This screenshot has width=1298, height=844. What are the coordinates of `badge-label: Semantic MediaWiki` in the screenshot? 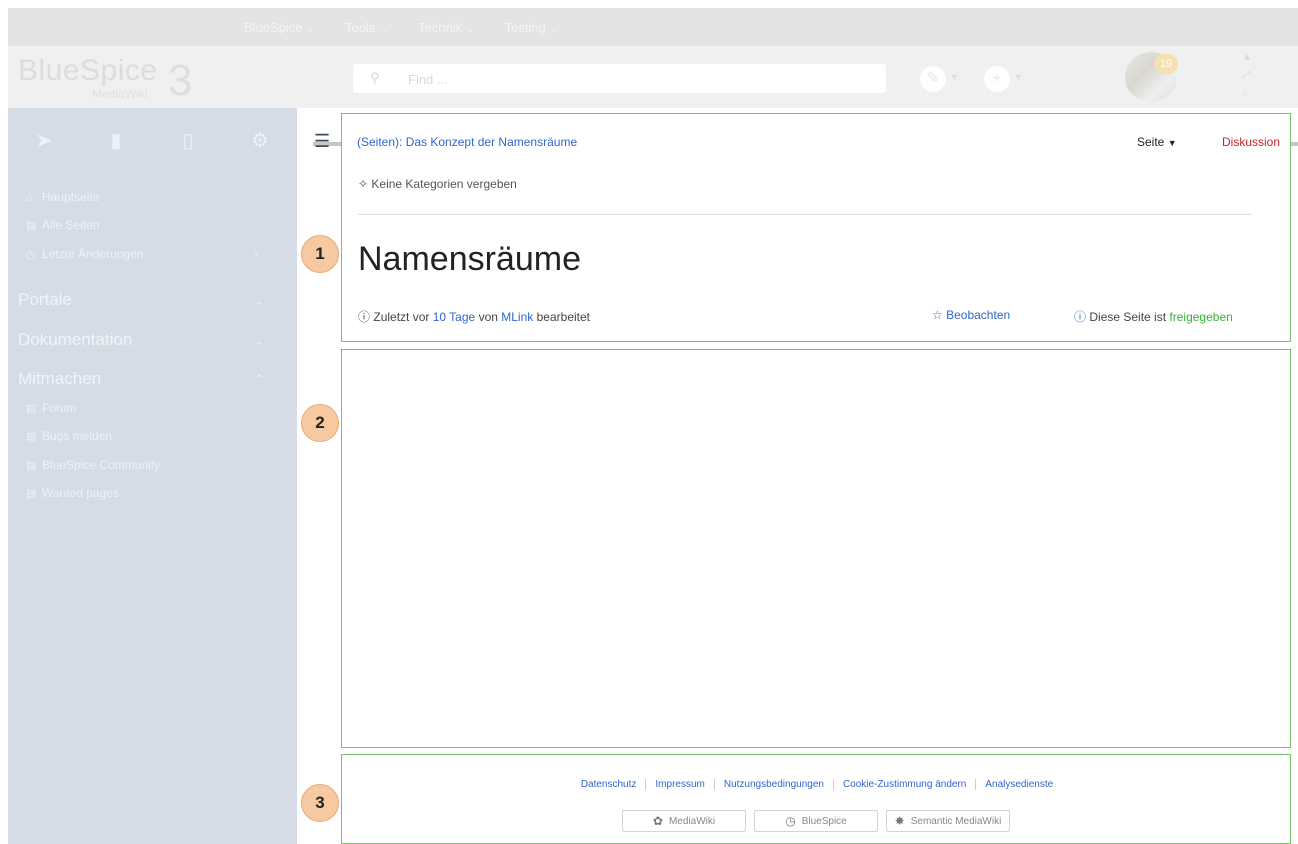 It's located at (956, 821).